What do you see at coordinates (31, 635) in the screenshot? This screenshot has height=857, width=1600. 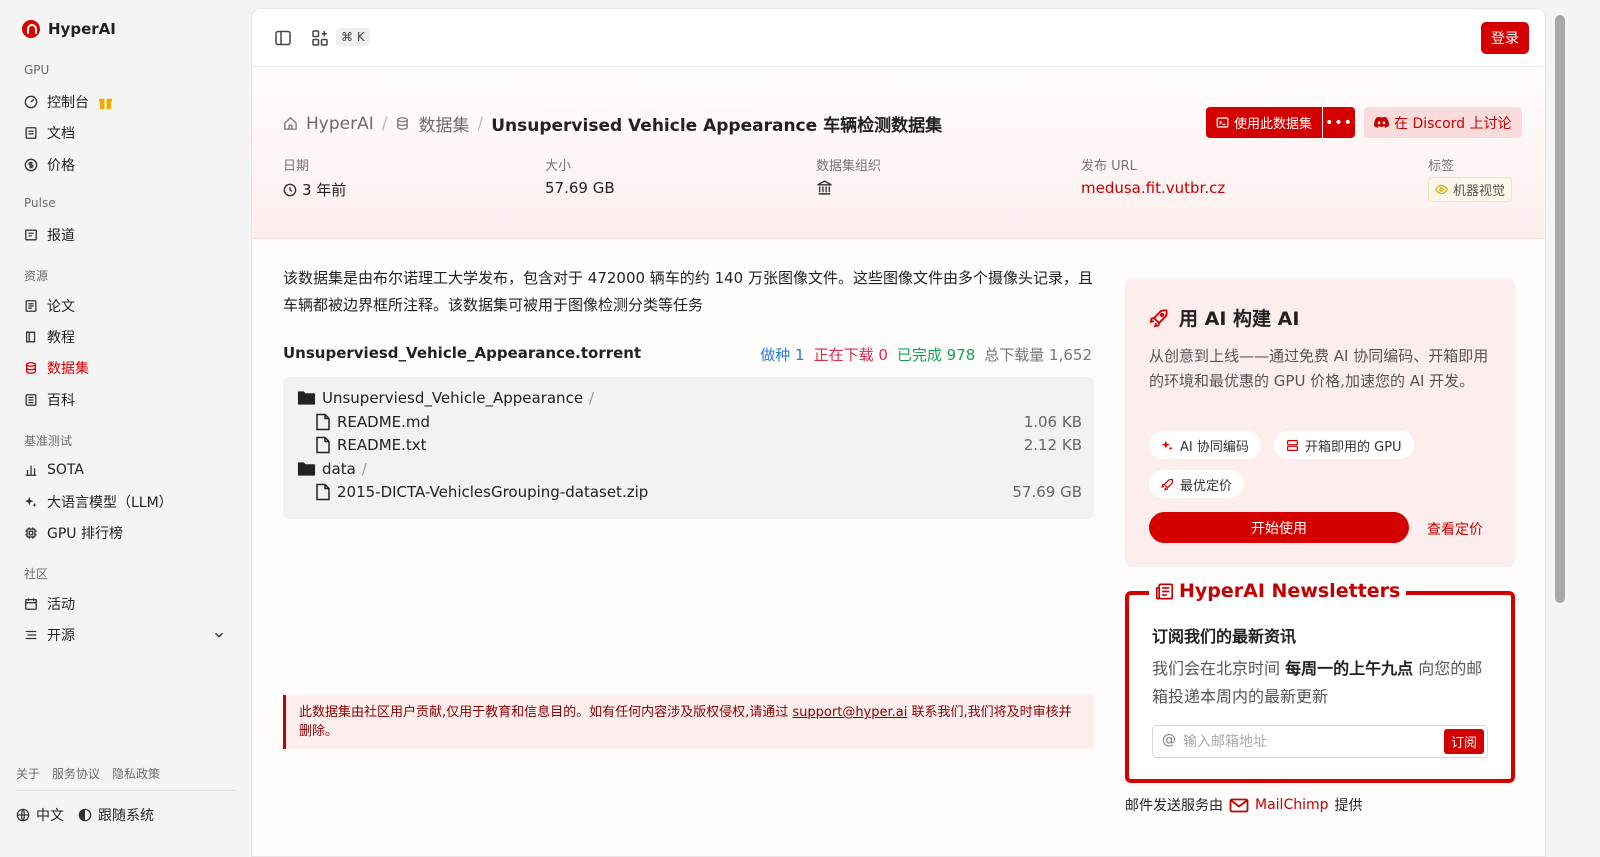 I see `list-icon` at bounding box center [31, 635].